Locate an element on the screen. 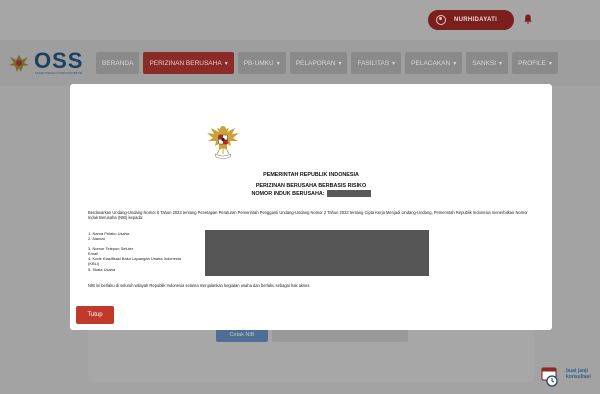 The height and width of the screenshot is (394, 600). nav-item-label: PB-UMKU is located at coordinates (258, 63).